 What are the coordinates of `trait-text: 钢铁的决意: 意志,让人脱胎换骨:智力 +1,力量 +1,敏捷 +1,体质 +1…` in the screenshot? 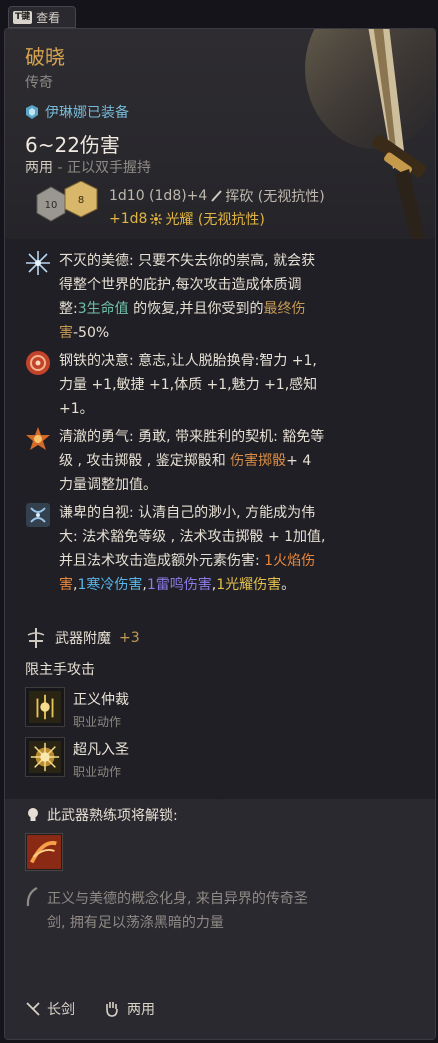 It's located at (193, 385).